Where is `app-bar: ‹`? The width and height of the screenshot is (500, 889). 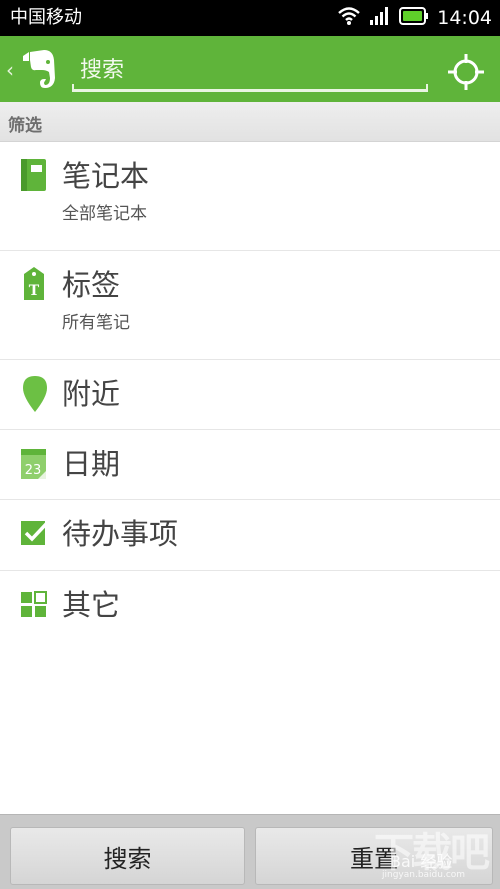
app-bar: ‹ is located at coordinates (250, 69).